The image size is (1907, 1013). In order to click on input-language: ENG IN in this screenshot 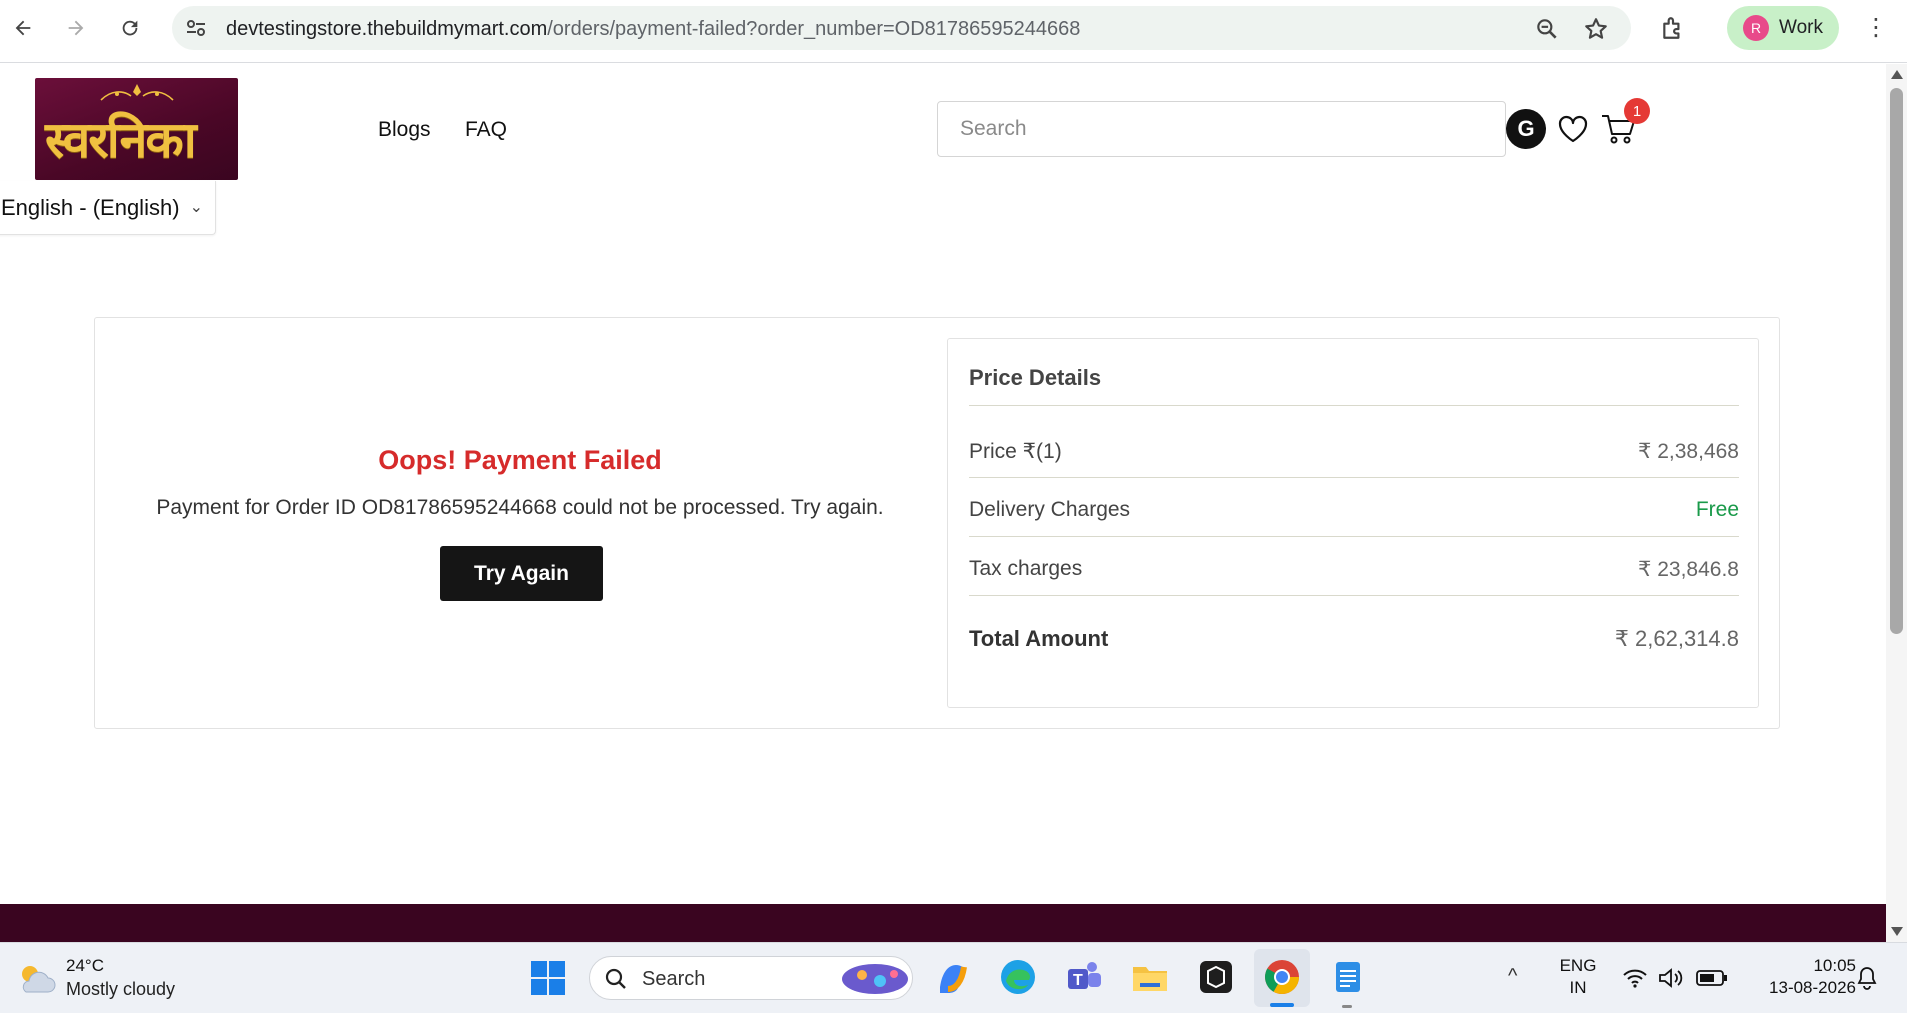, I will do `click(1578, 977)`.